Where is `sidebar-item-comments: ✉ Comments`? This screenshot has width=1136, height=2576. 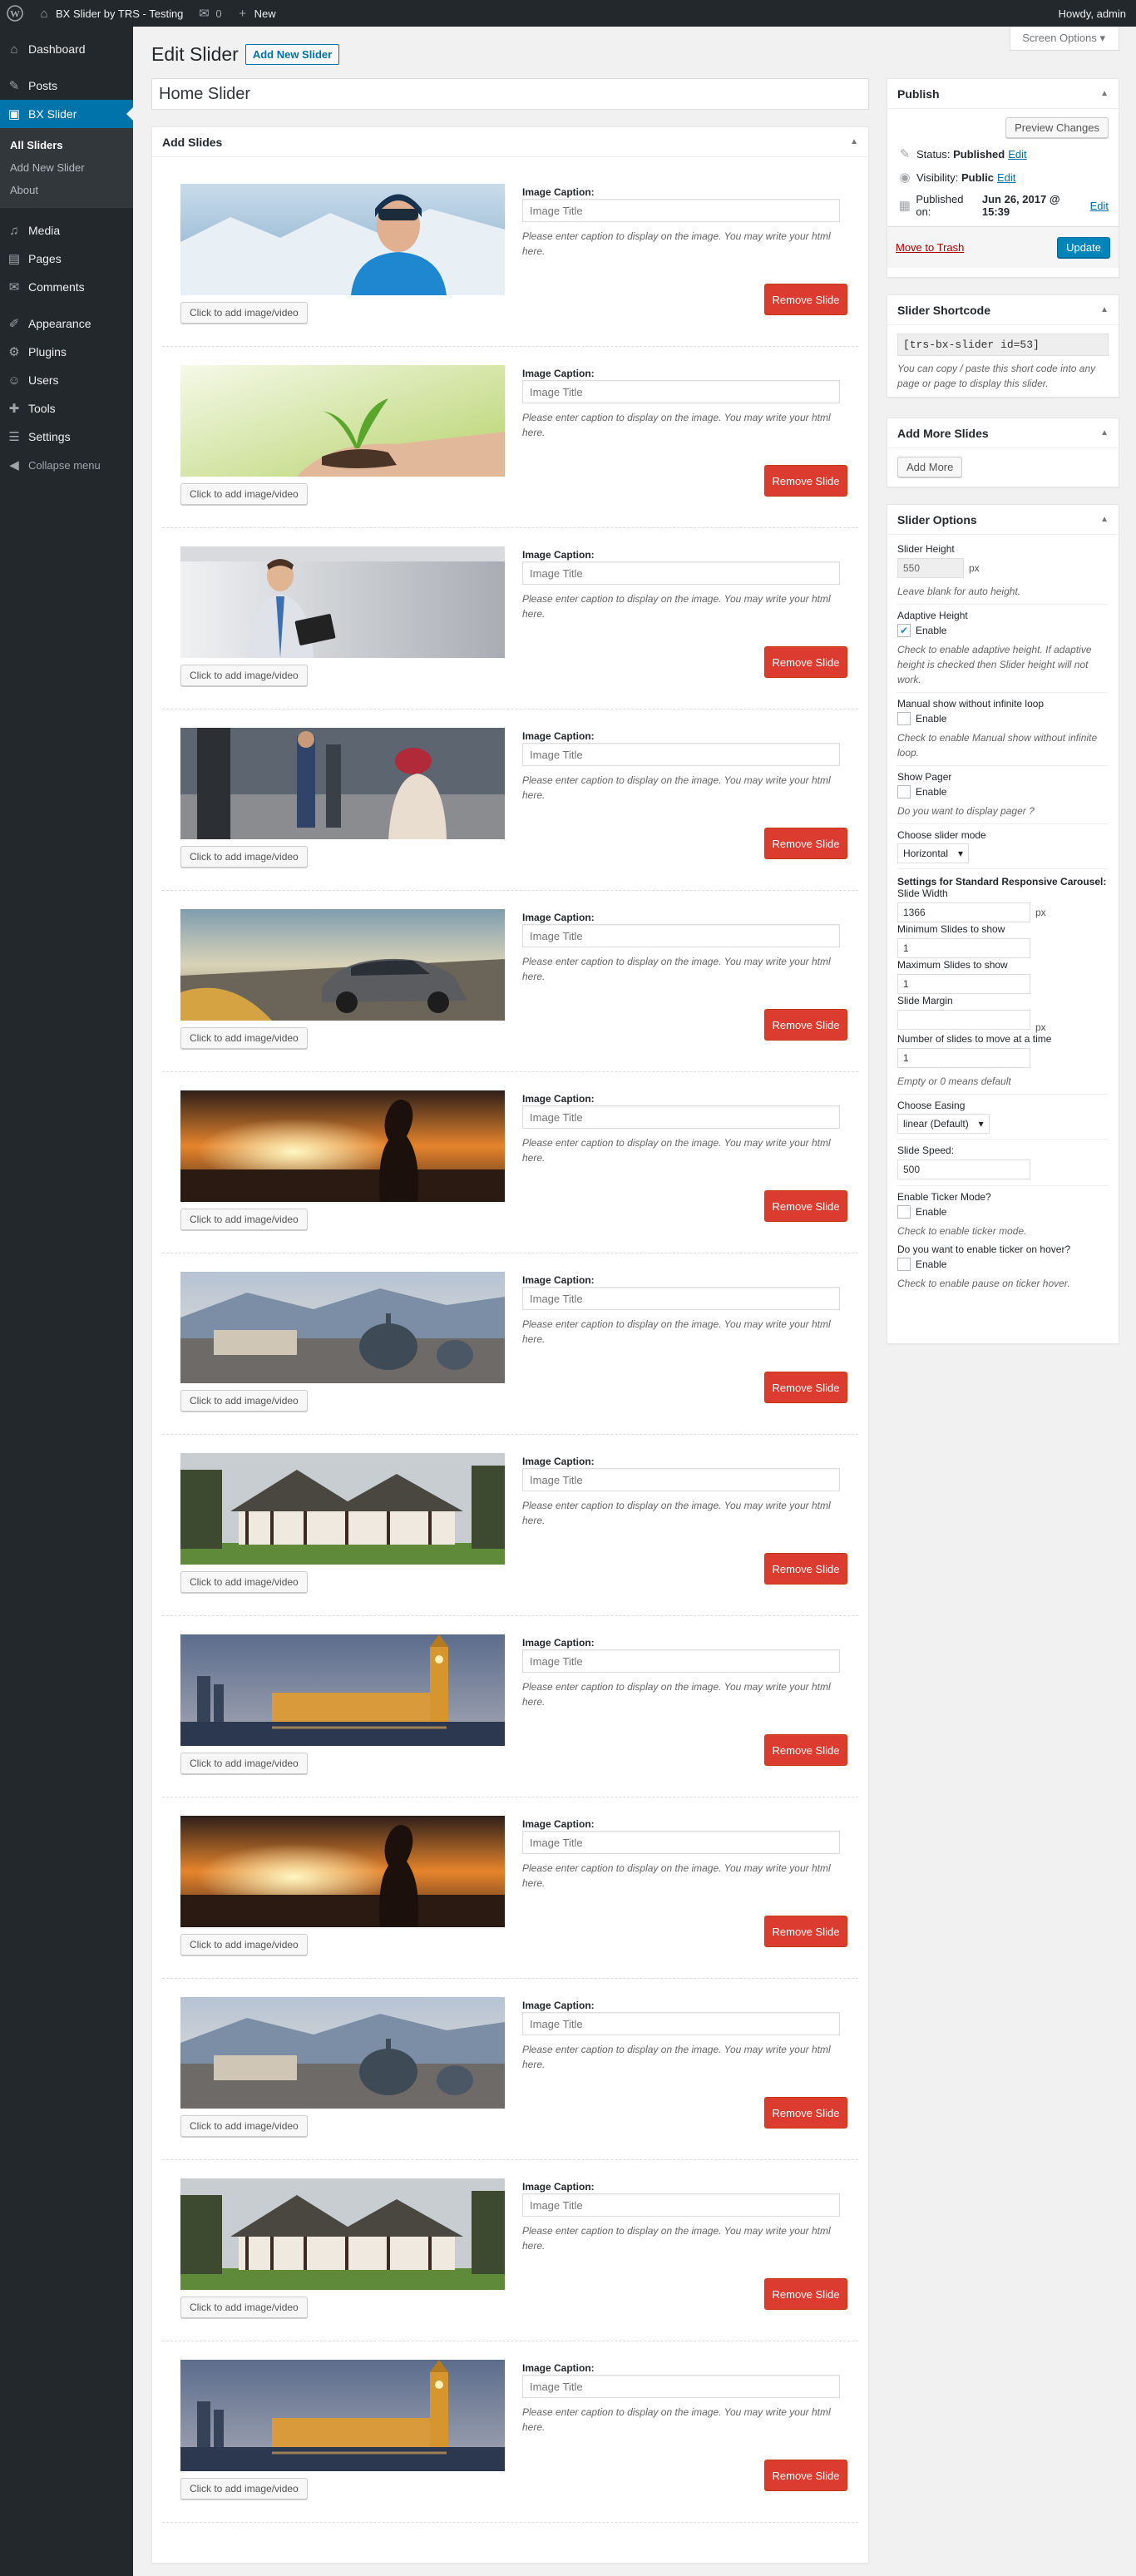
sidebar-item-comments: ✉ Comments is located at coordinates (66, 287).